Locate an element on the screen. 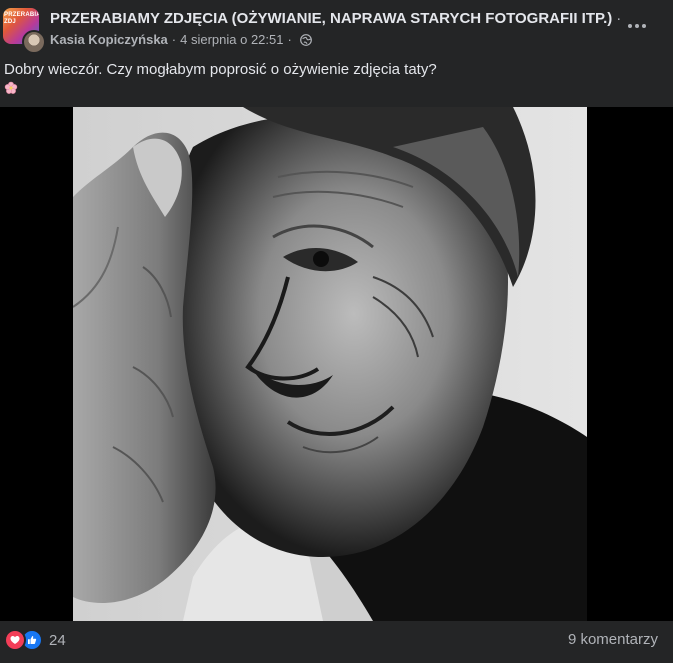 The height and width of the screenshot is (663, 673). comments-count-link: 9 komentarzy is located at coordinates (613, 639).